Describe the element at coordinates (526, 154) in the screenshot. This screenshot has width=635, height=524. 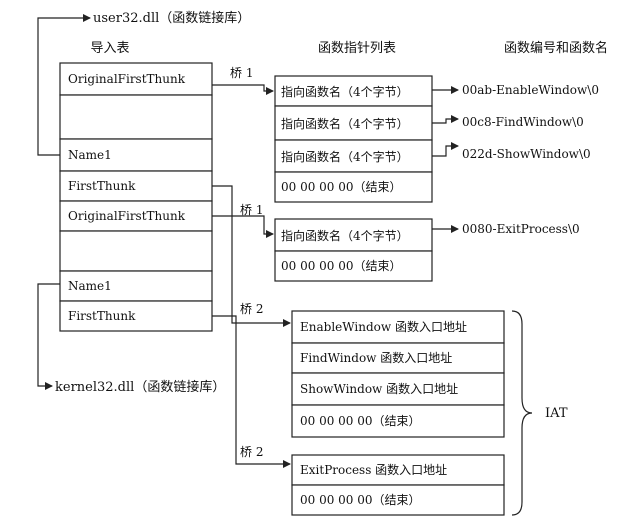
I see `function-name: 022d-ShowWindow\0` at that location.